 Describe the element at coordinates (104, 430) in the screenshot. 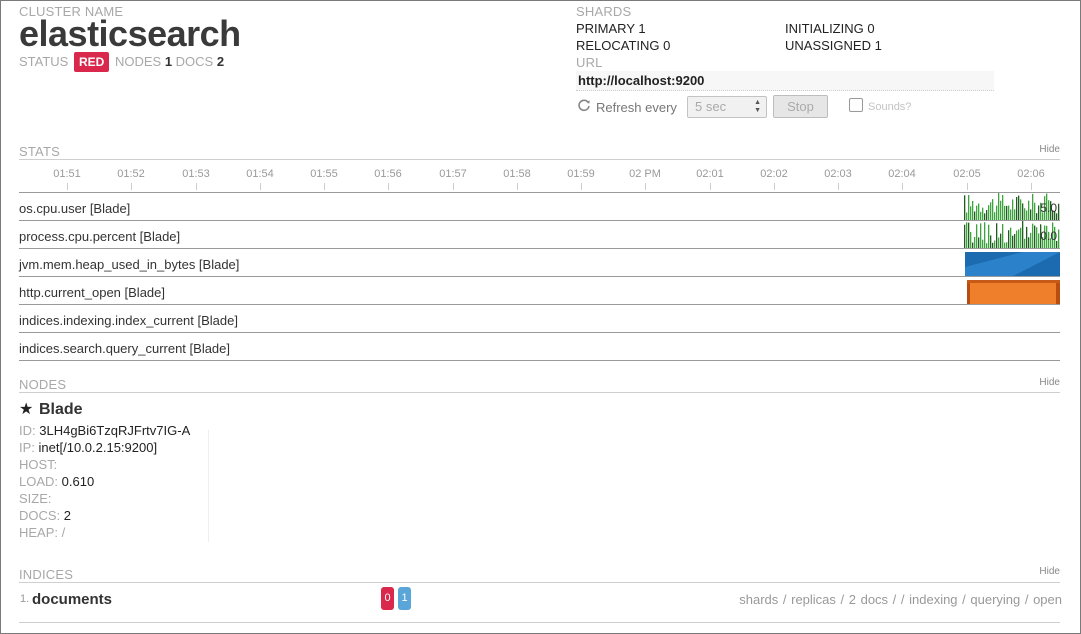

I see `node-id-row: ID: 3LH4gBi6TzqRJFrtv7IG-A` at that location.